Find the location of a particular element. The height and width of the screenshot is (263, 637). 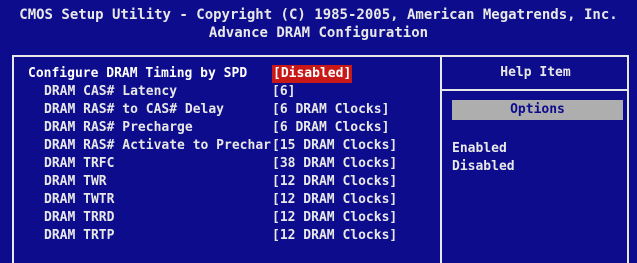

setting-row-dram-ras-to-cas-delay: DRAM RAS# to CAS# Delay [6 DRAM Clocks] is located at coordinates (233, 110).